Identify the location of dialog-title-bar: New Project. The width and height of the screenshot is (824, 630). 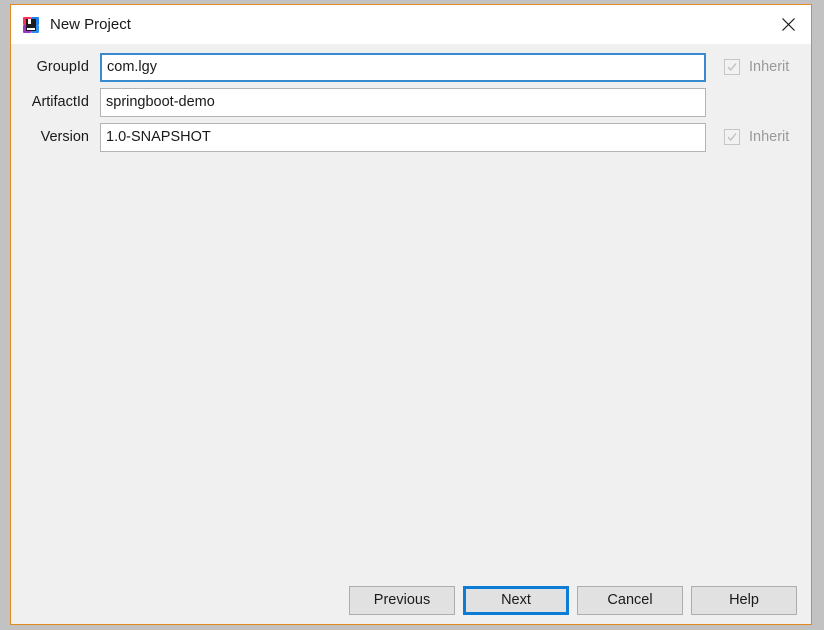
(411, 24).